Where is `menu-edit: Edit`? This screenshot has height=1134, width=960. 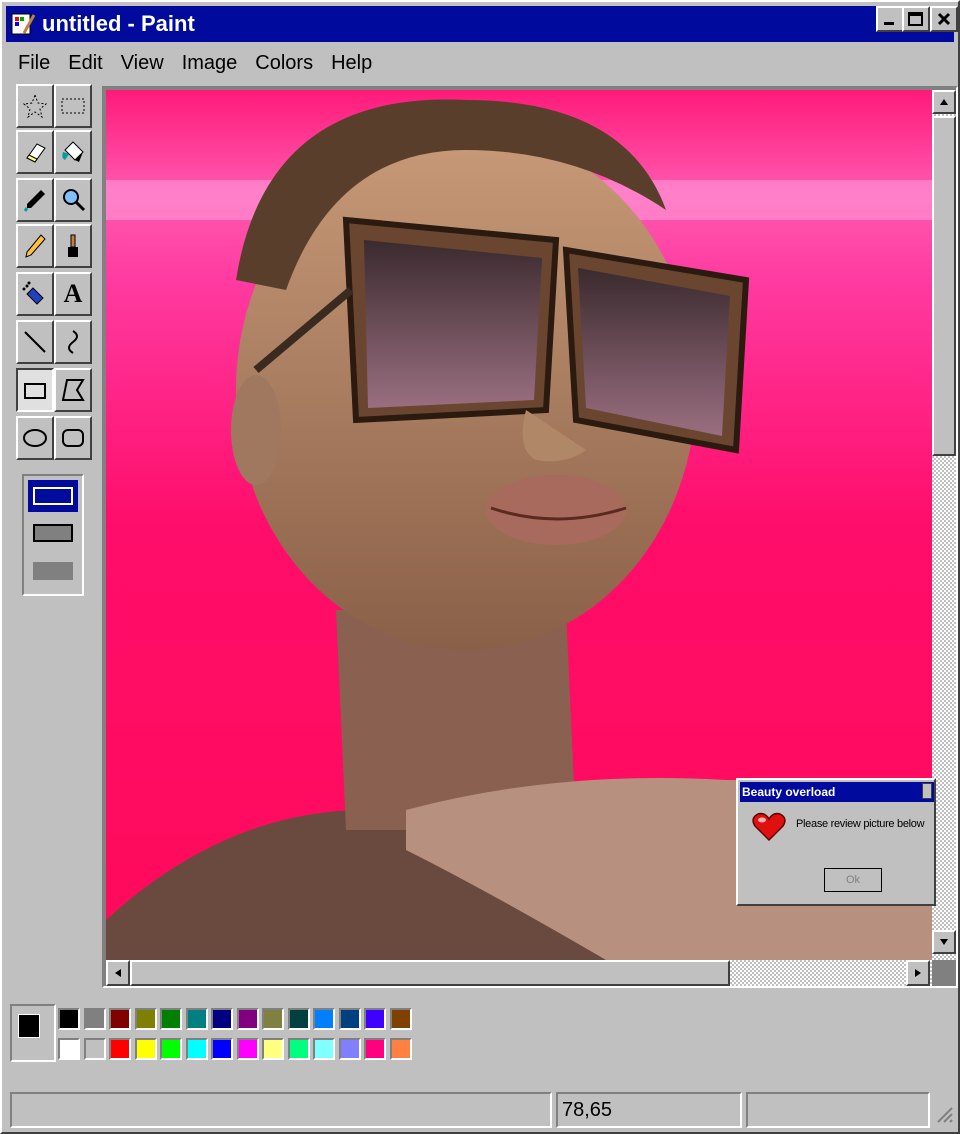
menu-edit: Edit is located at coordinates (85, 63).